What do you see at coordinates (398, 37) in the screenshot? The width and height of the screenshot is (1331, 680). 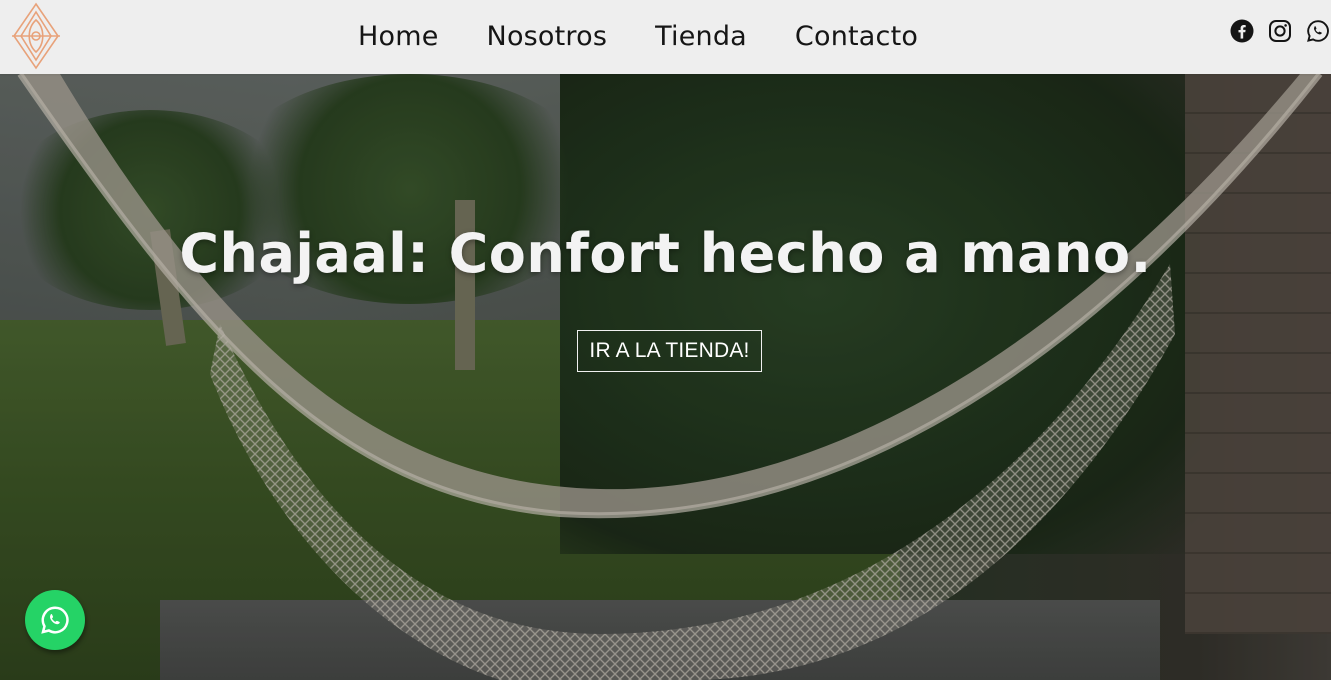 I see `nav-home: Home` at bounding box center [398, 37].